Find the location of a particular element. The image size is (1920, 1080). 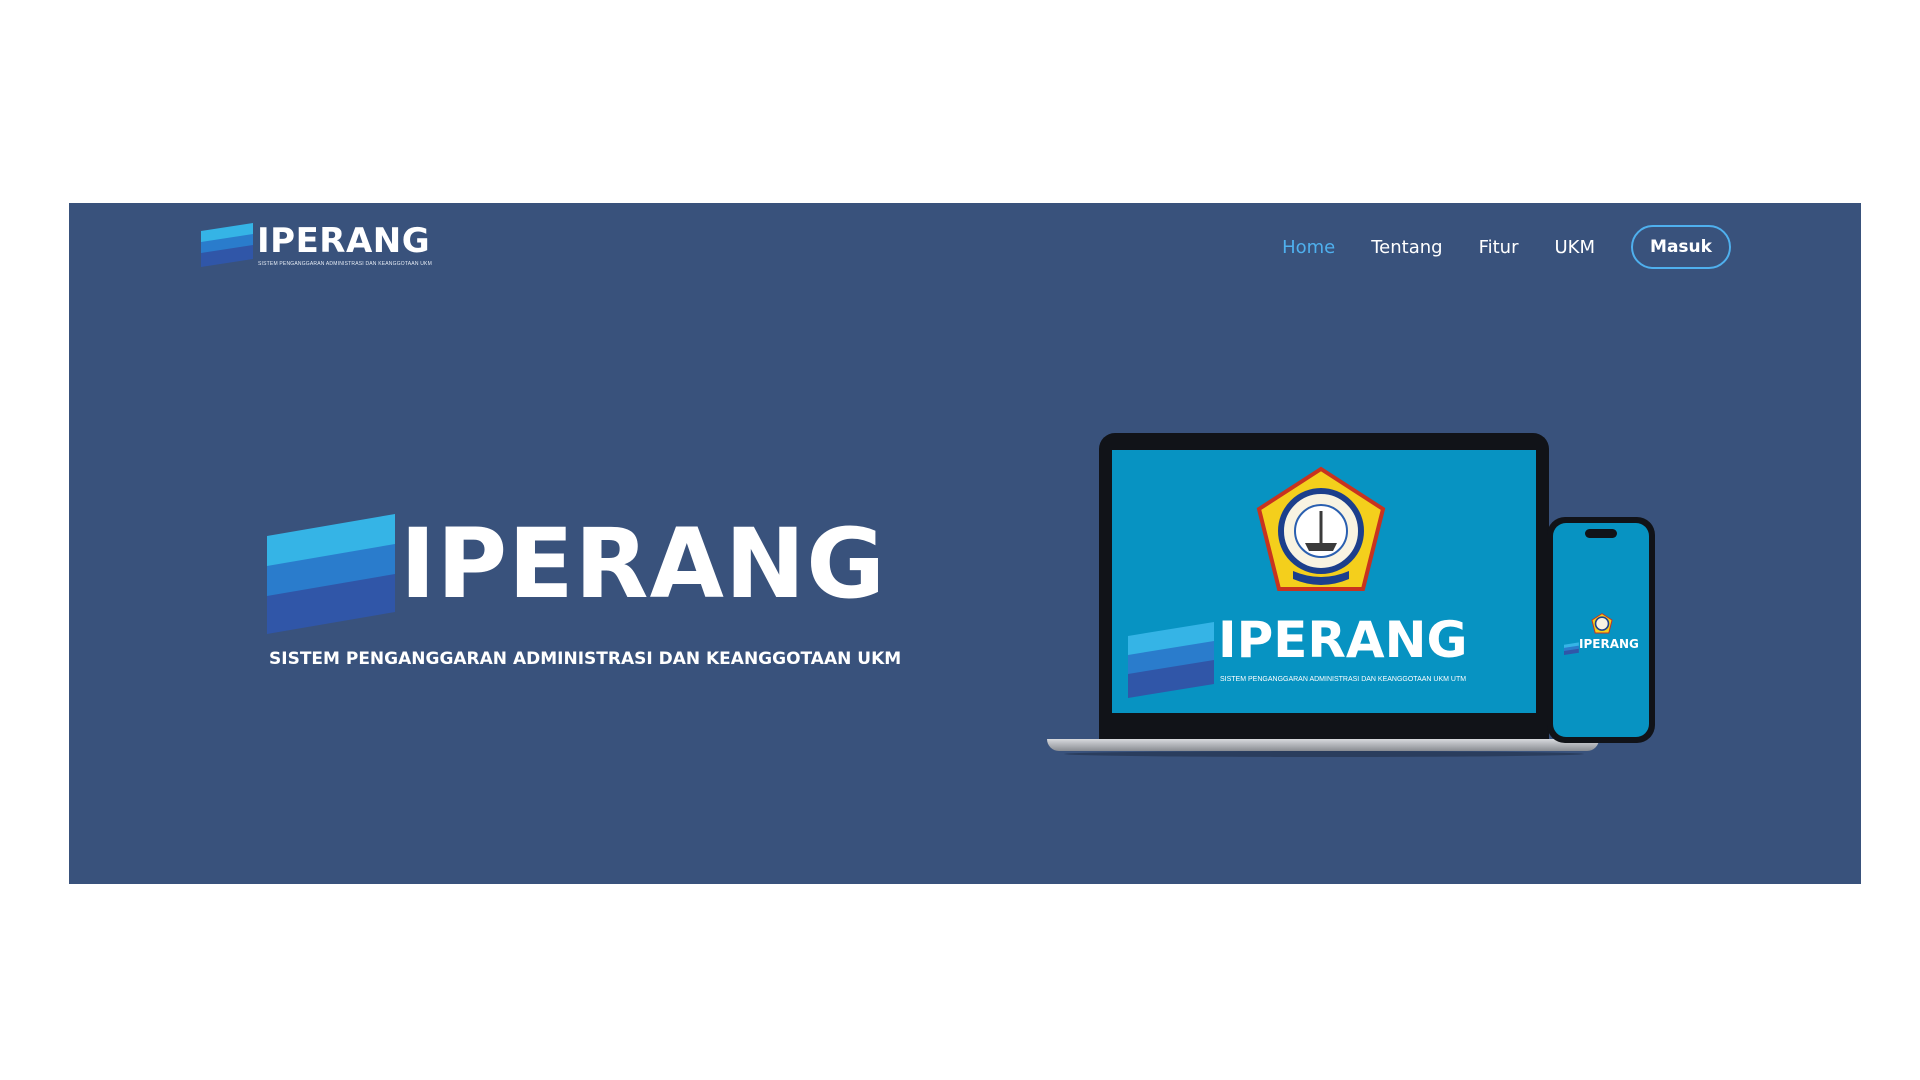

screen-brand-name: IPERANG is located at coordinates (1343, 640).